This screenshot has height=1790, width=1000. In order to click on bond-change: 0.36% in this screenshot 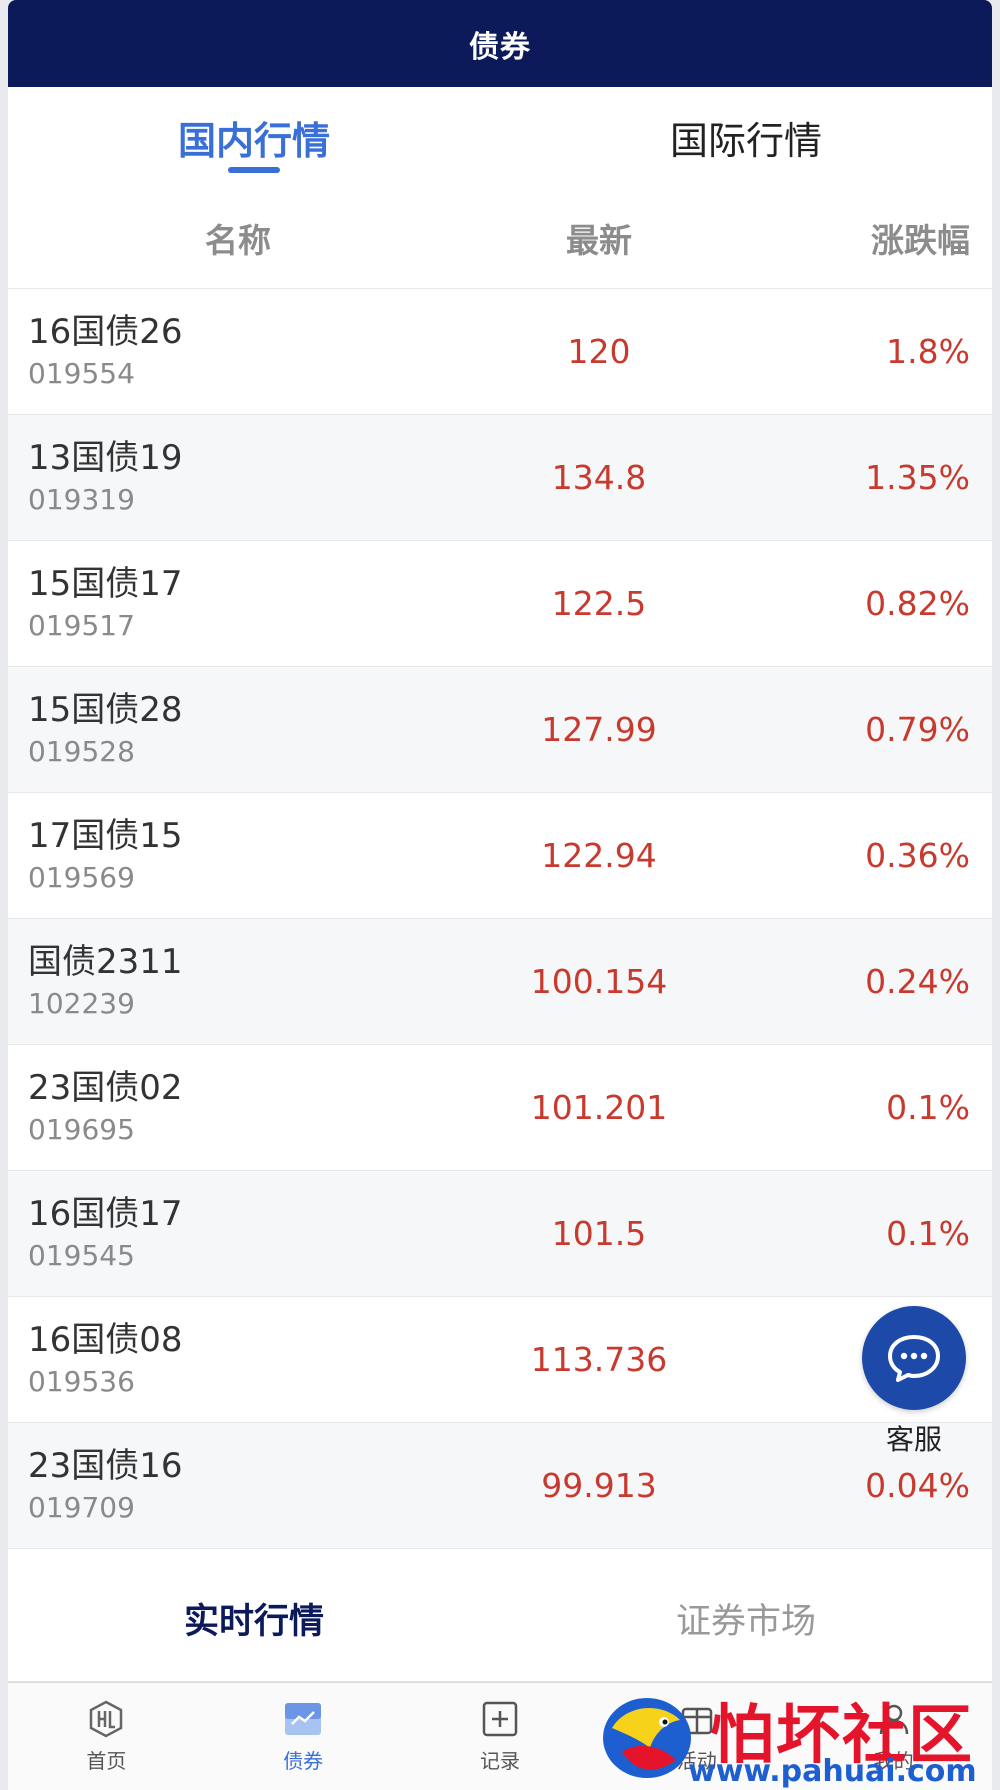, I will do `click(917, 855)`.